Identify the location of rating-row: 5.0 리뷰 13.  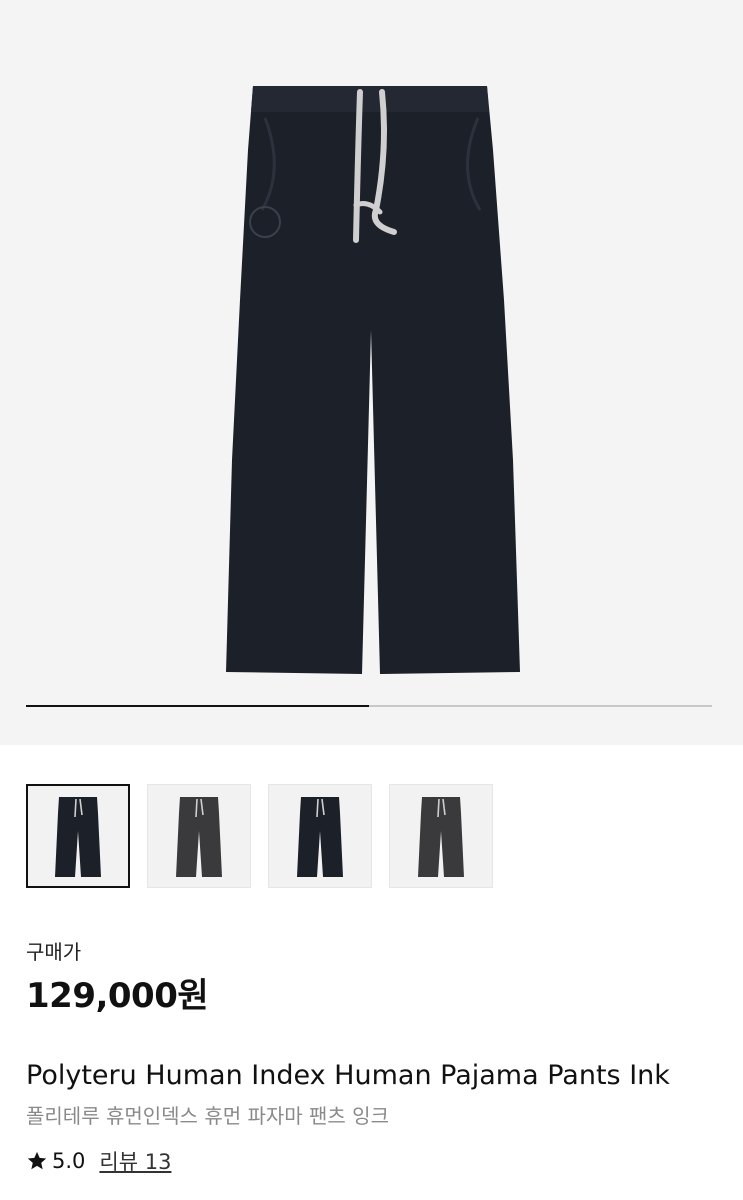
(98, 1161).